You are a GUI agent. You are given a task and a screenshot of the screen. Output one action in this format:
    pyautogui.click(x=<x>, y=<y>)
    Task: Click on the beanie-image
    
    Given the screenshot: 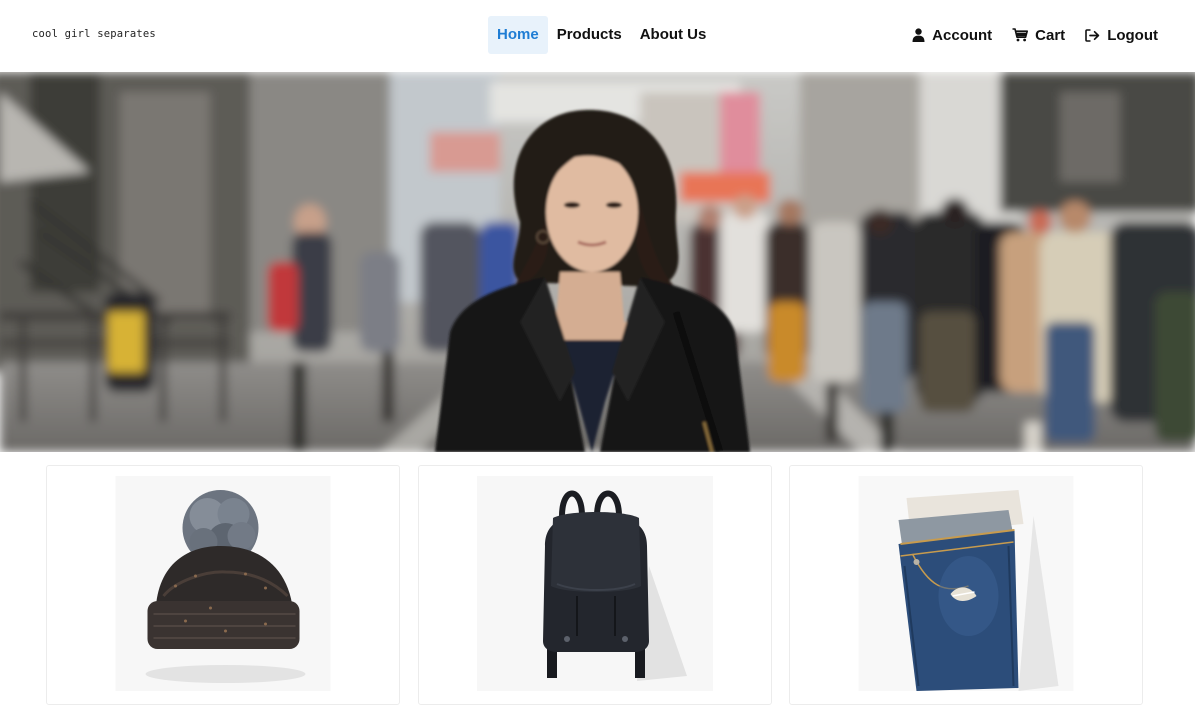 What is the action you would take?
    pyautogui.click(x=223, y=583)
    